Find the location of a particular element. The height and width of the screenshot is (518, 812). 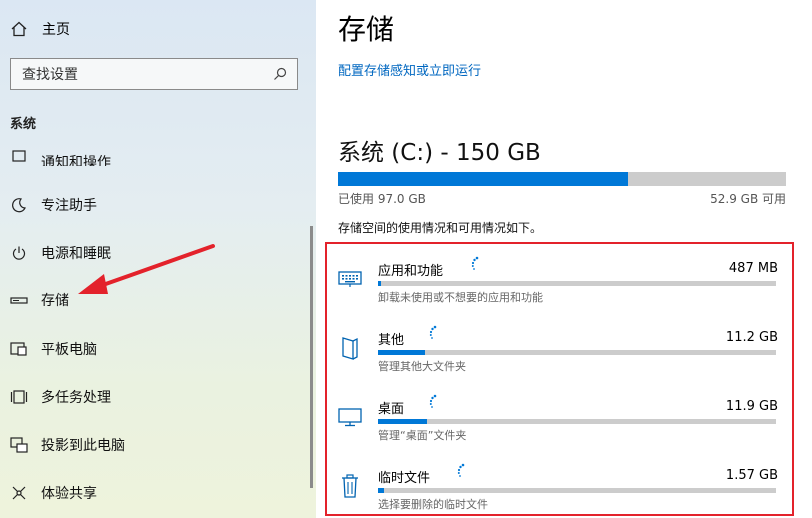

category-description: 管理其他大文件夹 is located at coordinates (422, 366).